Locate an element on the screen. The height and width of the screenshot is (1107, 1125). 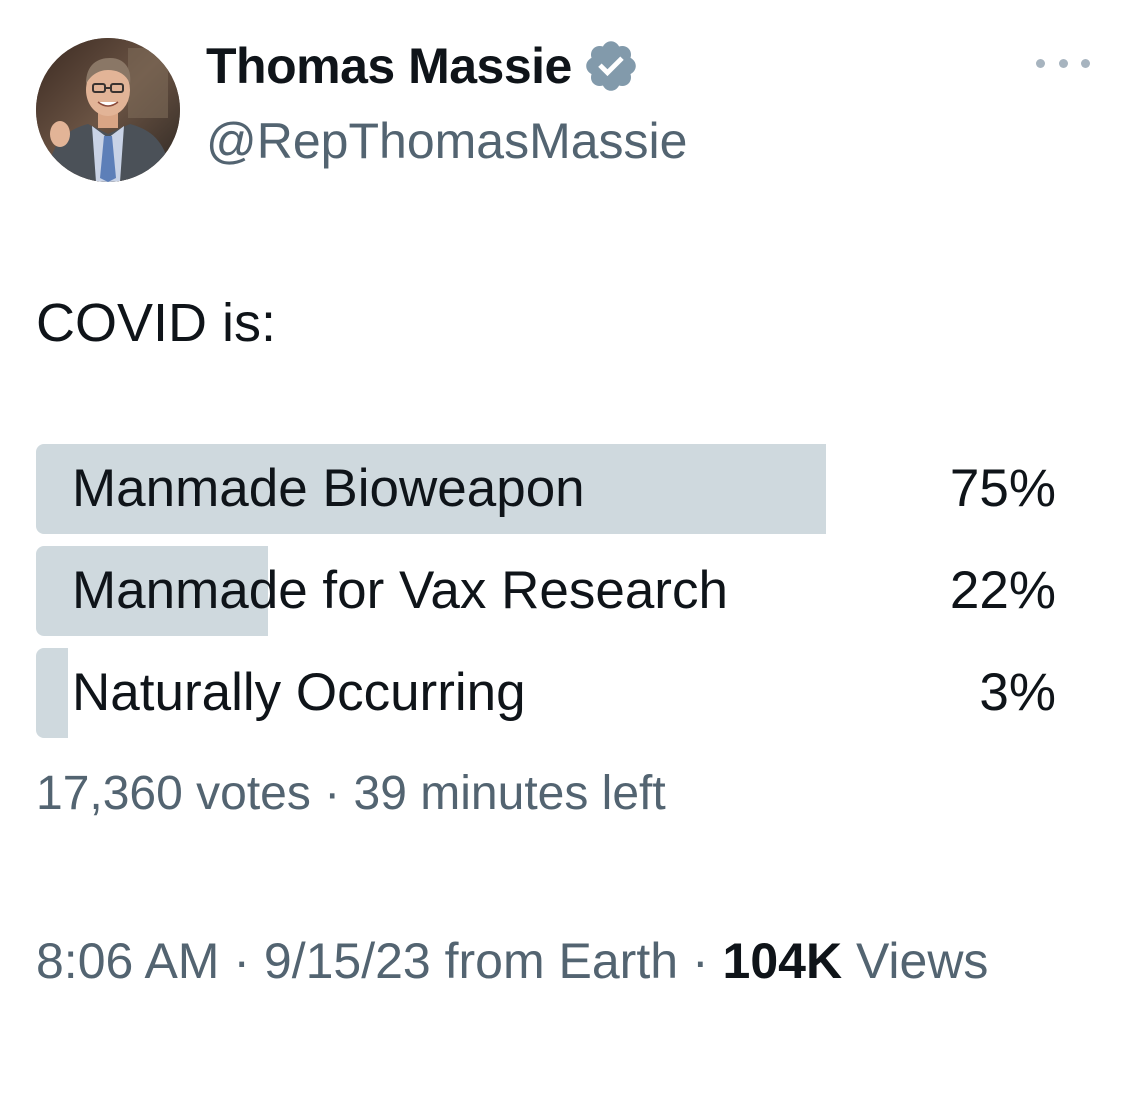
poll-result-bar is located at coordinates (52, 693).